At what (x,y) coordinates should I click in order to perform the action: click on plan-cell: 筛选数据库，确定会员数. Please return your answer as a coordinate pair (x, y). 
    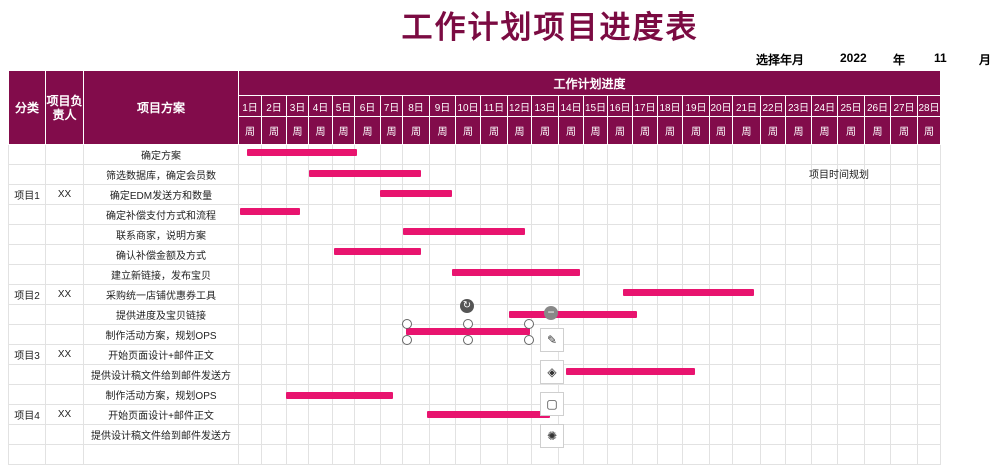
    Looking at the image, I should click on (161, 174).